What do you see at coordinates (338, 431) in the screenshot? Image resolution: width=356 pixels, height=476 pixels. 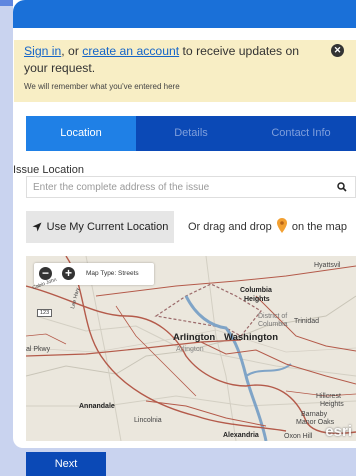 I see `esri-attribution: esri` at bounding box center [338, 431].